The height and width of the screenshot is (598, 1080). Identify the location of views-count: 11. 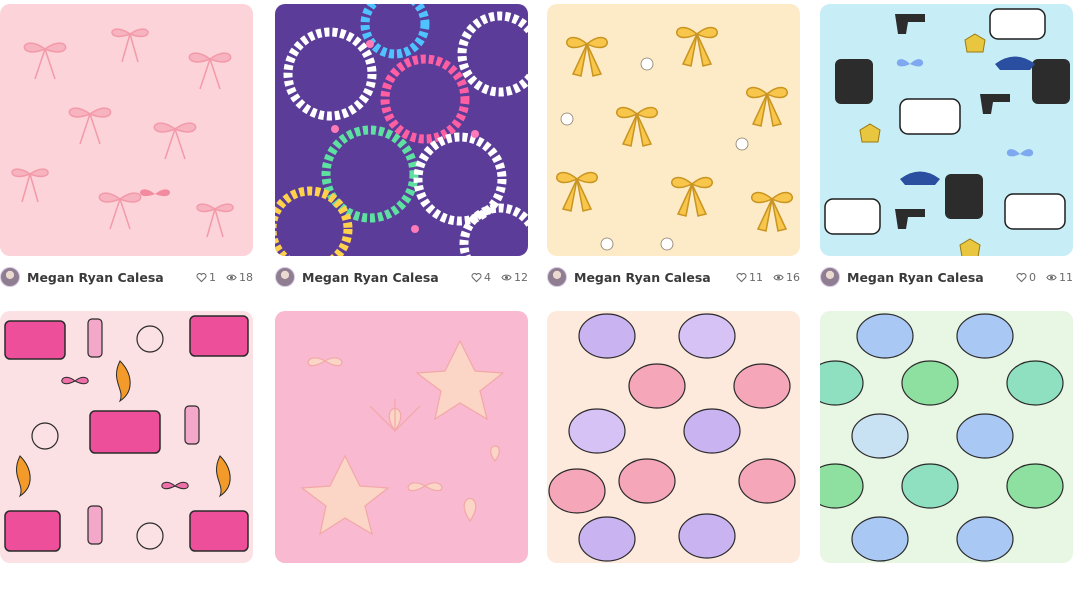
(1066, 277).